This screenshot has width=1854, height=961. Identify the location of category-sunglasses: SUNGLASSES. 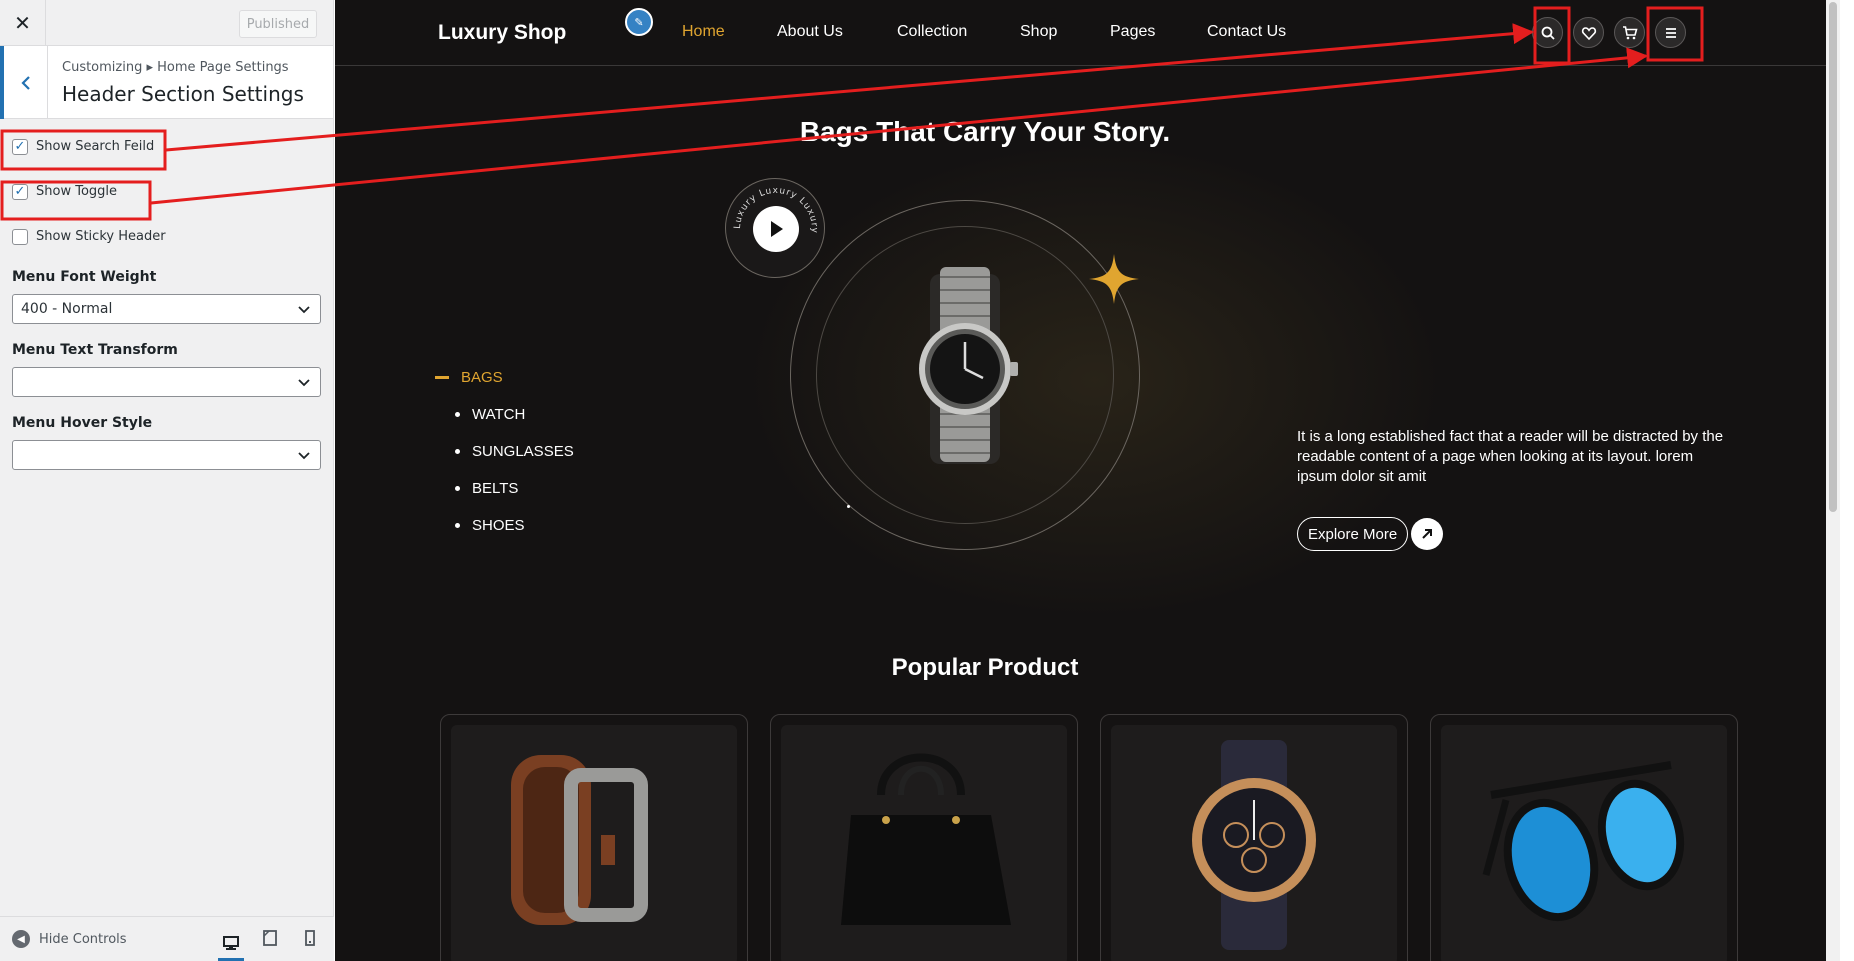
(514, 451).